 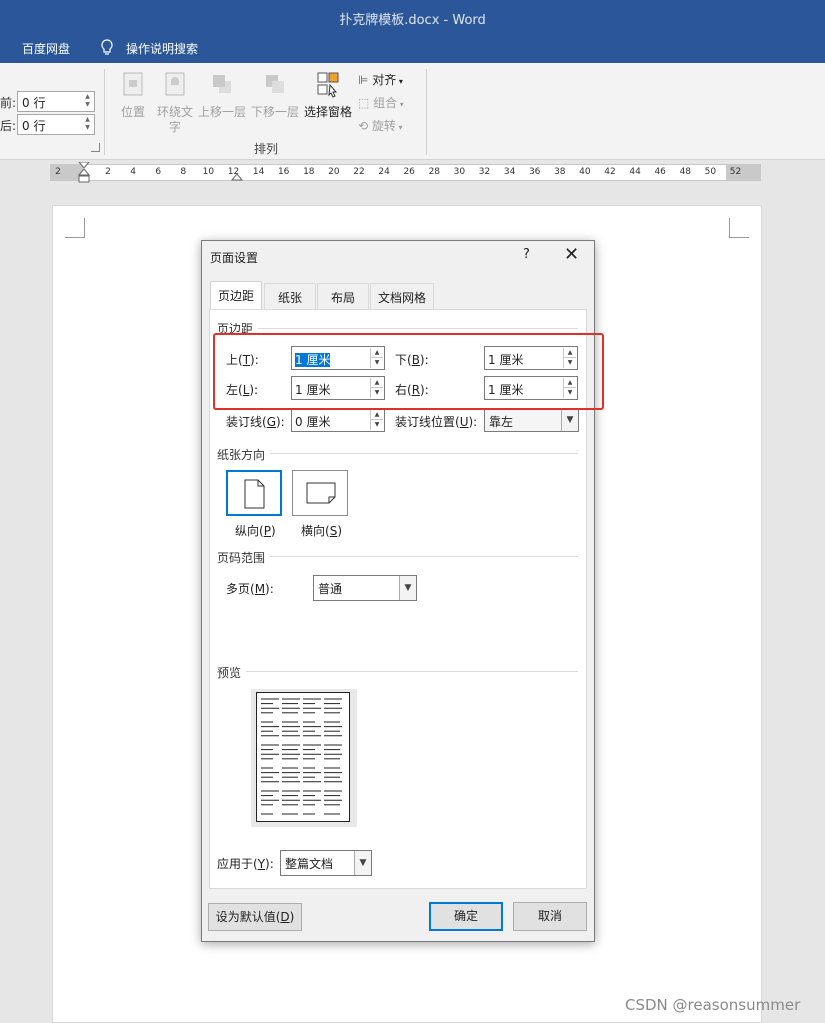 What do you see at coordinates (174, 119) in the screenshot?
I see `wrap-text-label: 环绕文字` at bounding box center [174, 119].